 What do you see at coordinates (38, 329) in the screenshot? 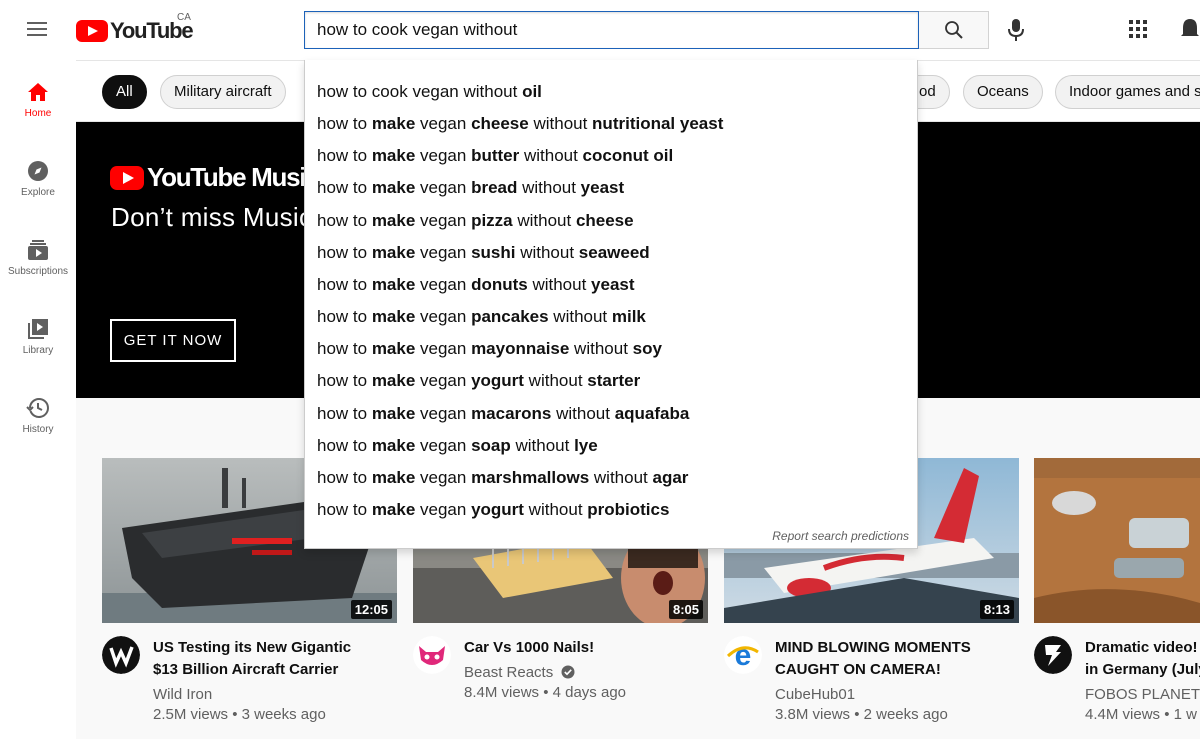
I see `library-icon` at bounding box center [38, 329].